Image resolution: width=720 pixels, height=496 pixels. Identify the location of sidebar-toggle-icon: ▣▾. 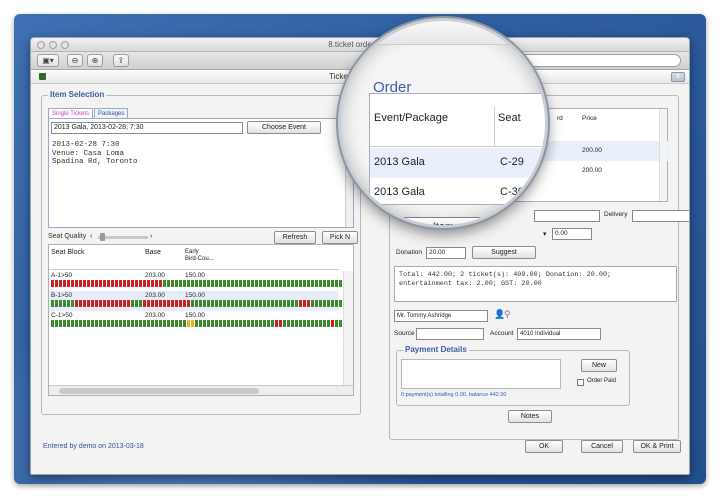
(48, 60).